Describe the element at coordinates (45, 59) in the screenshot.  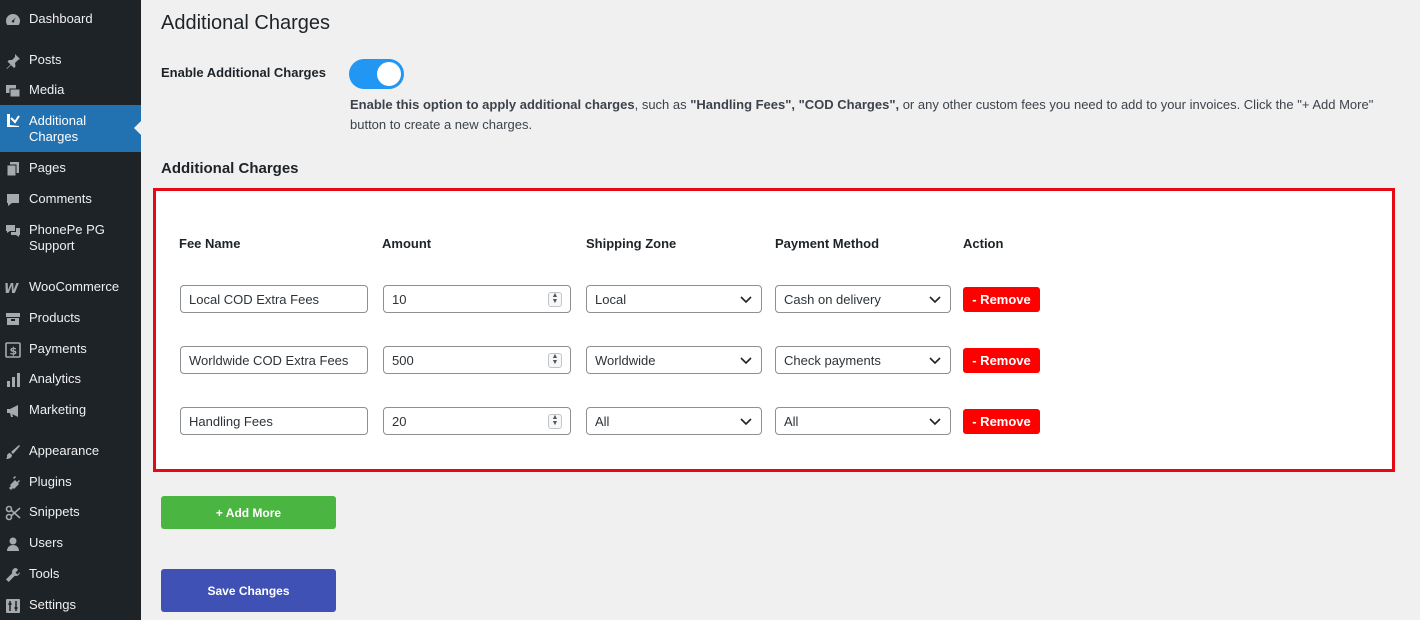
I see `sidebar-item-label: Posts` at that location.